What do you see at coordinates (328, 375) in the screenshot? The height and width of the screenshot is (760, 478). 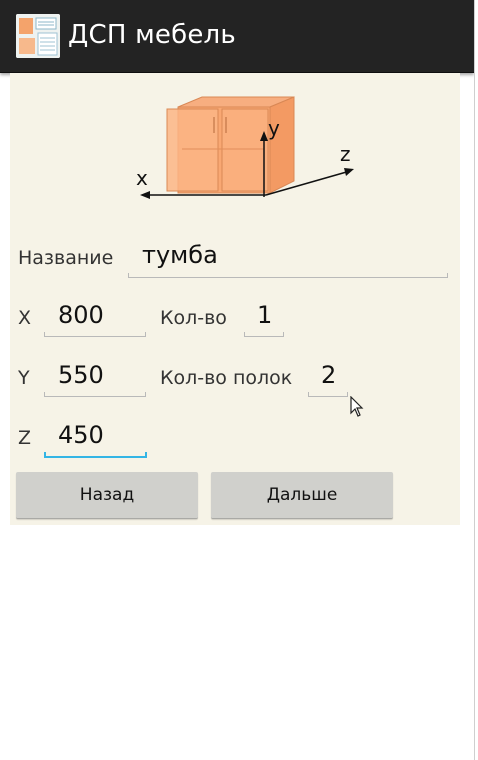 I see `shelves-input: 2` at bounding box center [328, 375].